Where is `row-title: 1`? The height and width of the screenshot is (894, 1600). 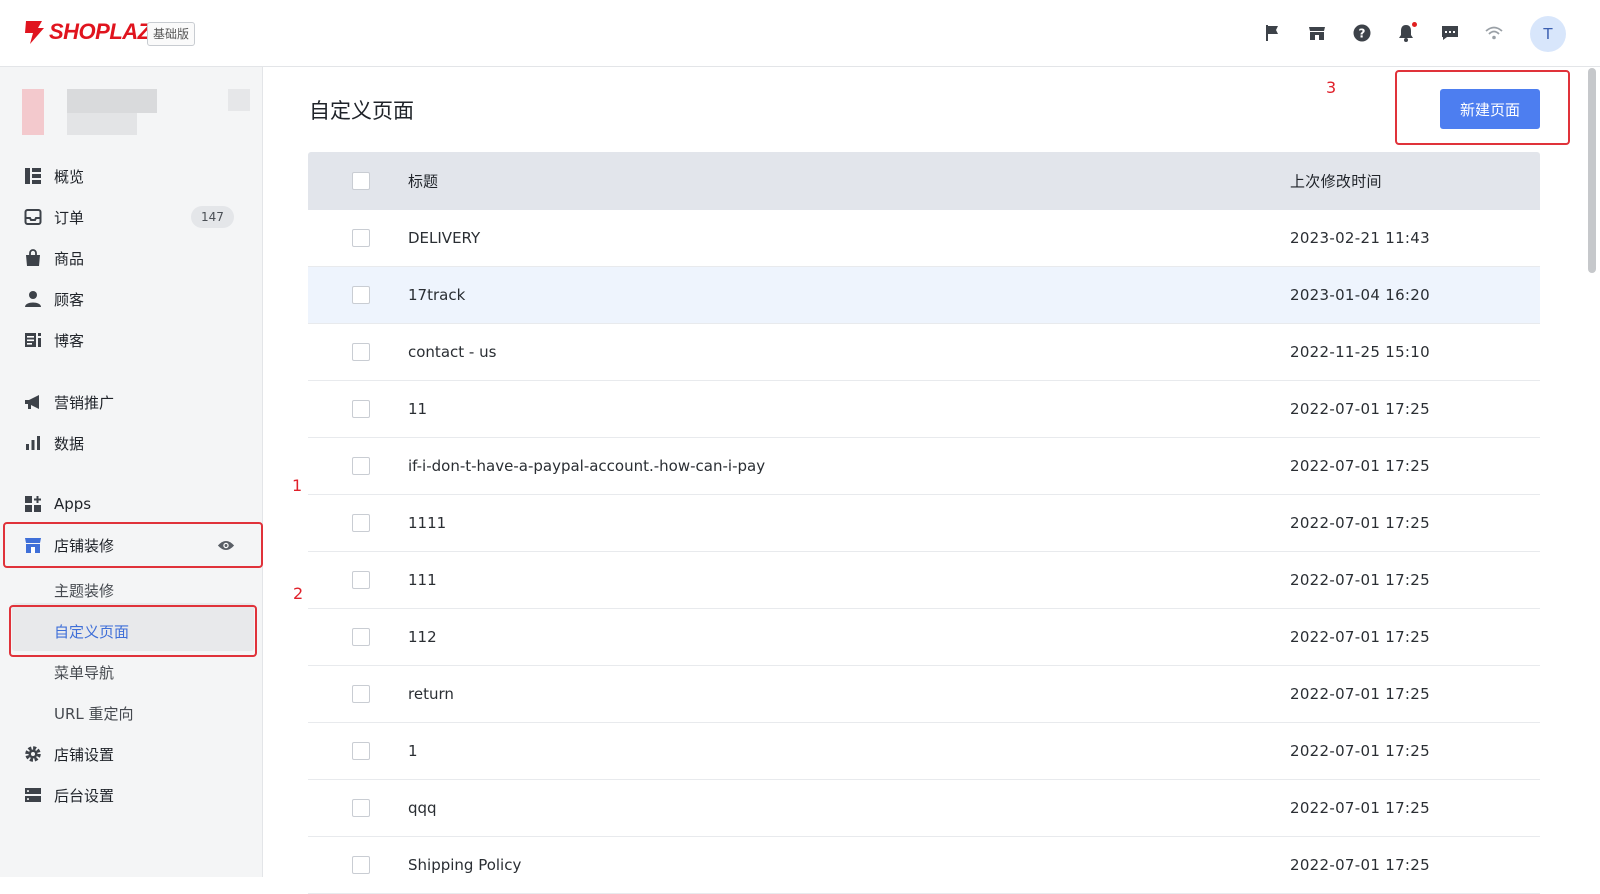 row-title: 1 is located at coordinates (413, 751).